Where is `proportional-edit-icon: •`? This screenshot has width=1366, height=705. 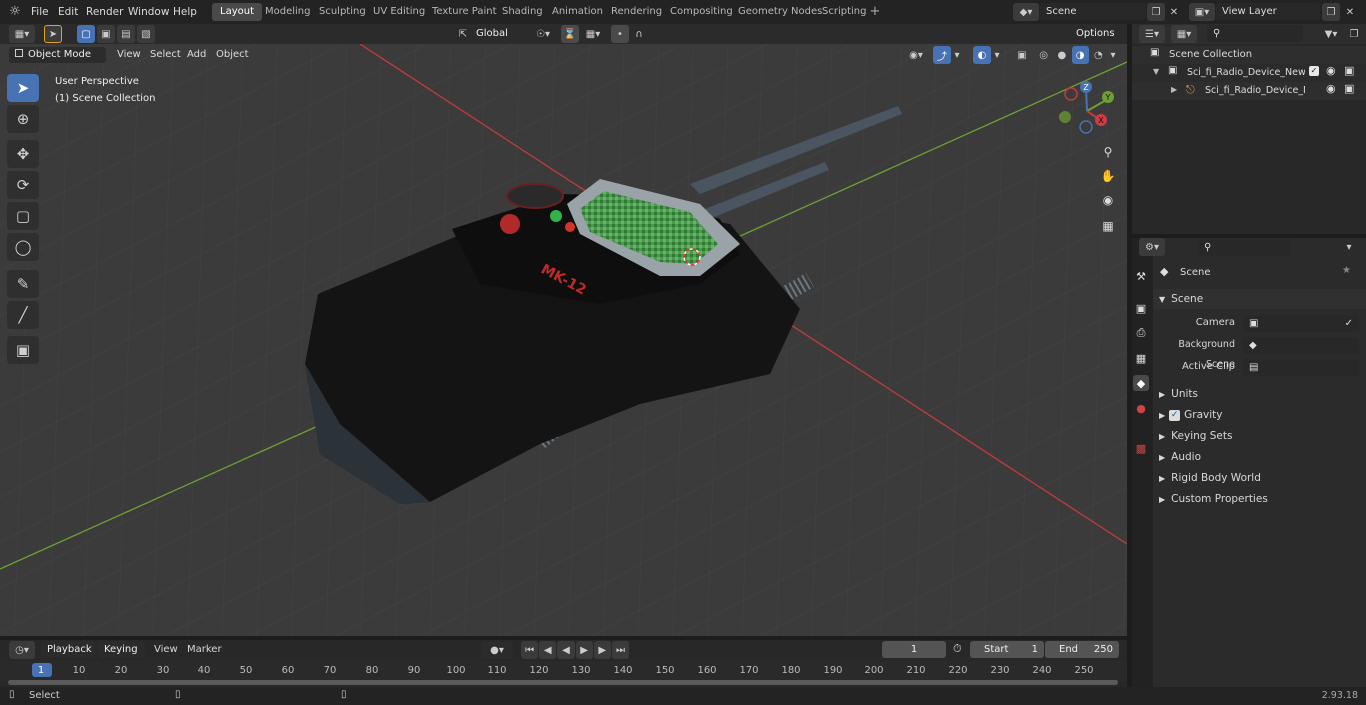 proportional-edit-icon: • is located at coordinates (620, 34).